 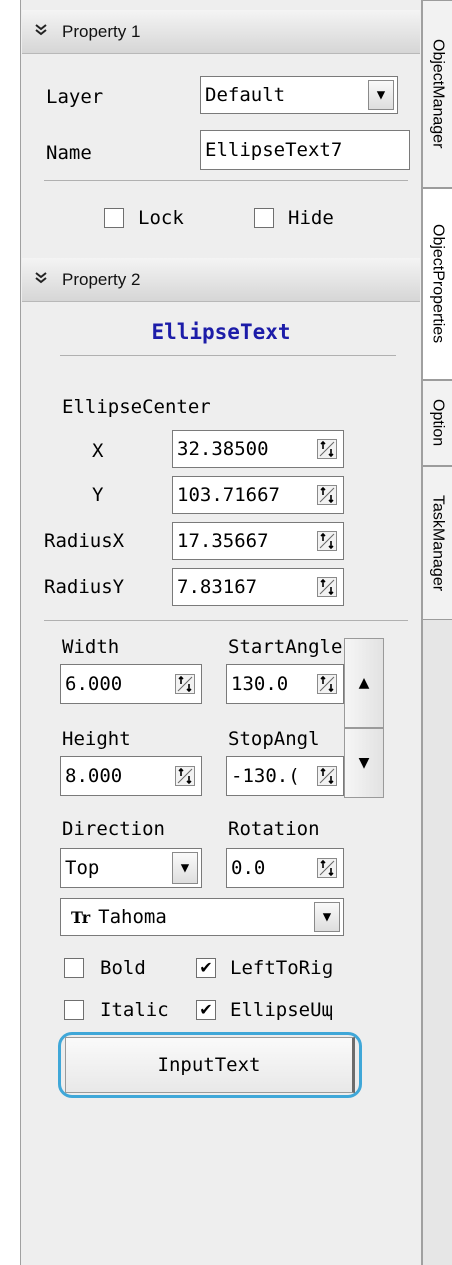 What do you see at coordinates (81, 917) in the screenshot?
I see `truetype-font-icon: Tr` at bounding box center [81, 917].